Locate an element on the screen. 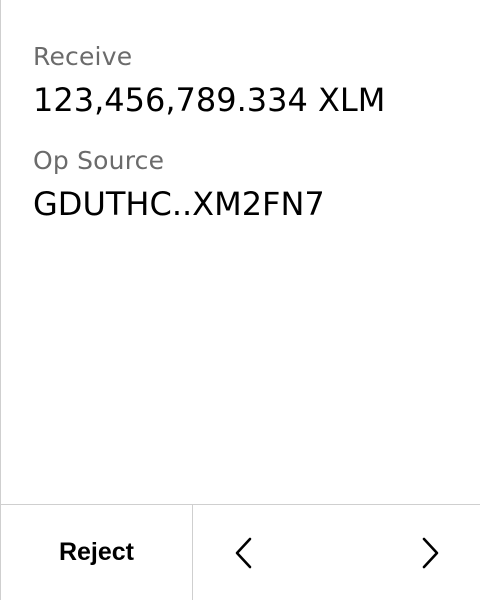 This screenshot has width=480, height=600. navigation-area is located at coordinates (336, 552).